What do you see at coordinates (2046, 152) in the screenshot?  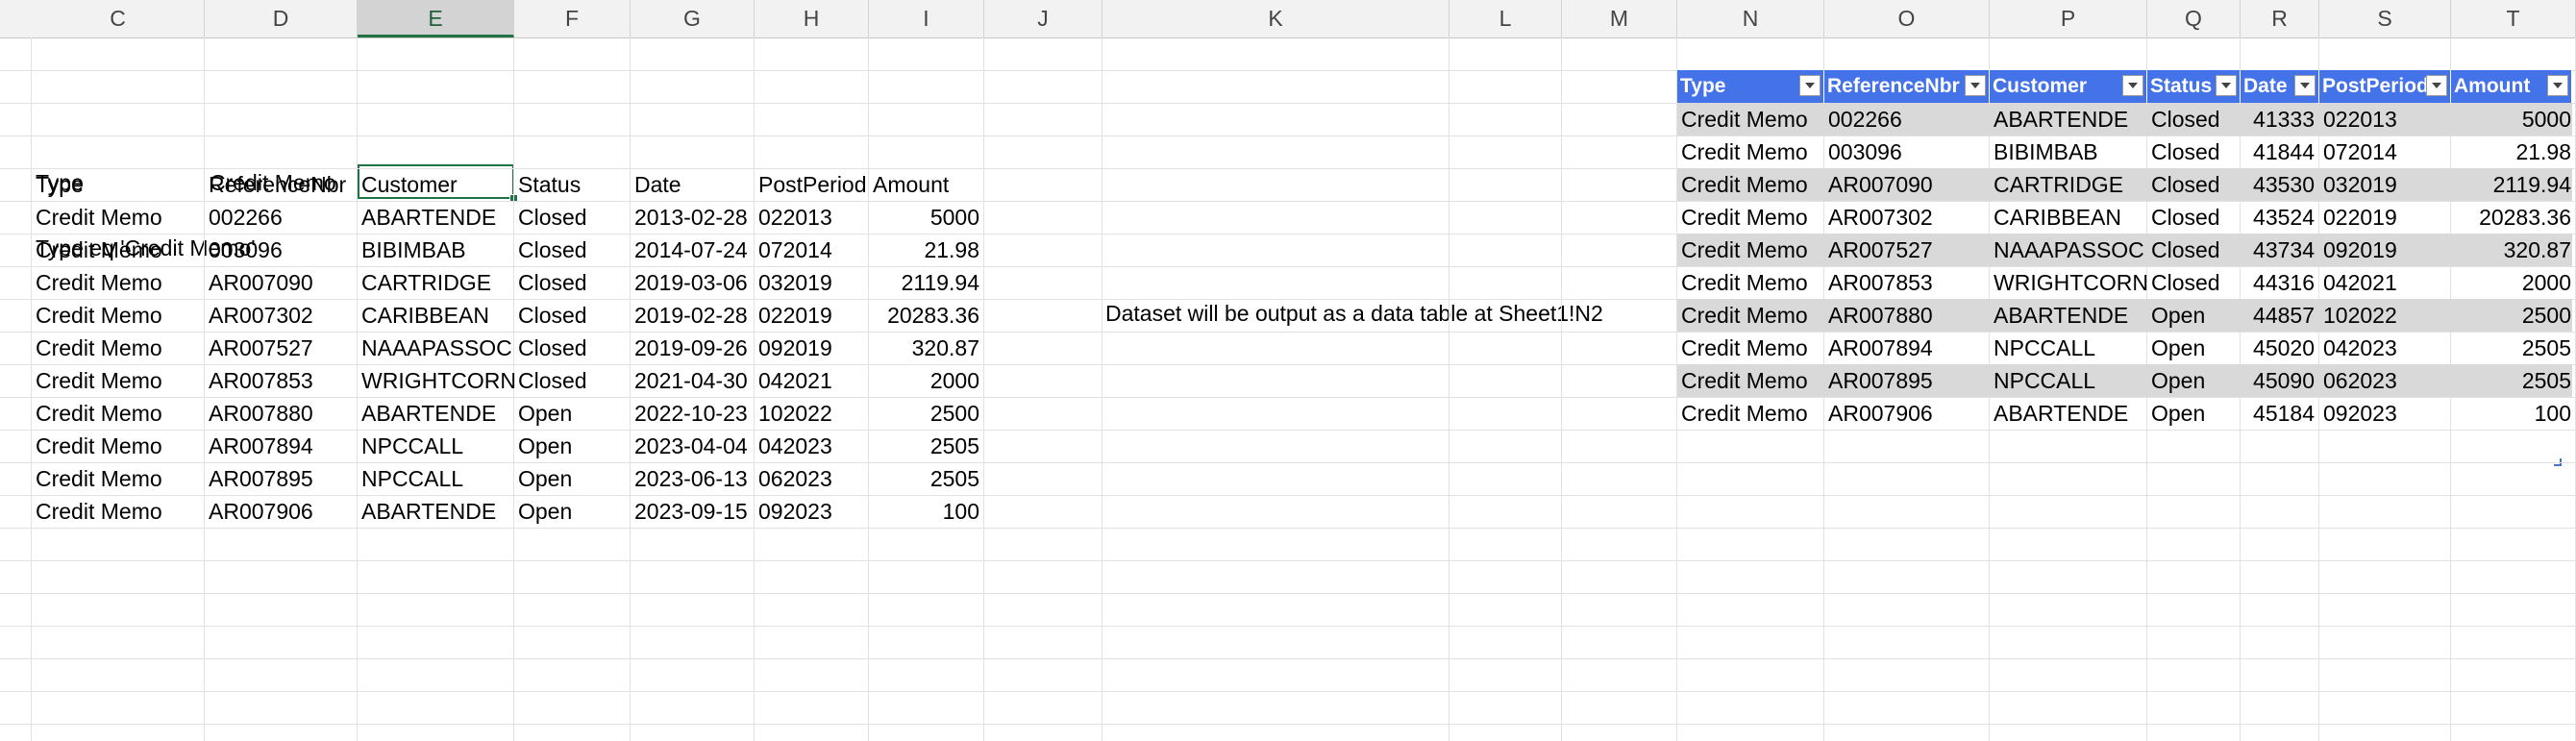 I see `data-table-cell: BIBIMBAB` at bounding box center [2046, 152].